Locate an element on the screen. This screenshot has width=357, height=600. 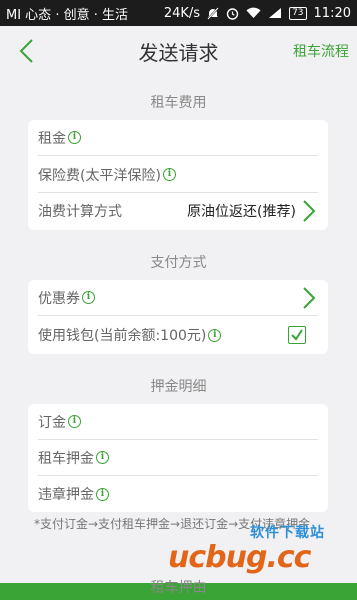
carrier-label: MI 心态 · 创意 · 生活 is located at coordinates (67, 15).